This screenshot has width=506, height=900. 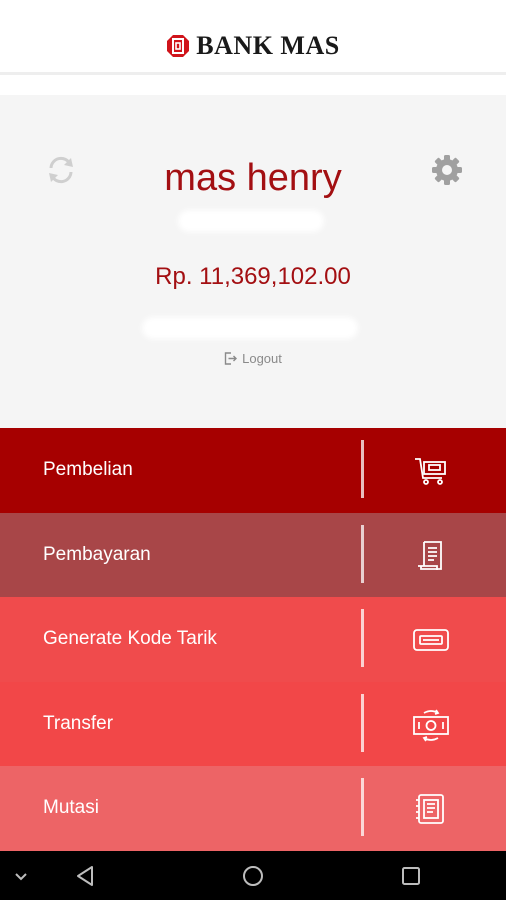 What do you see at coordinates (85, 876) in the screenshot?
I see `back-icon` at bounding box center [85, 876].